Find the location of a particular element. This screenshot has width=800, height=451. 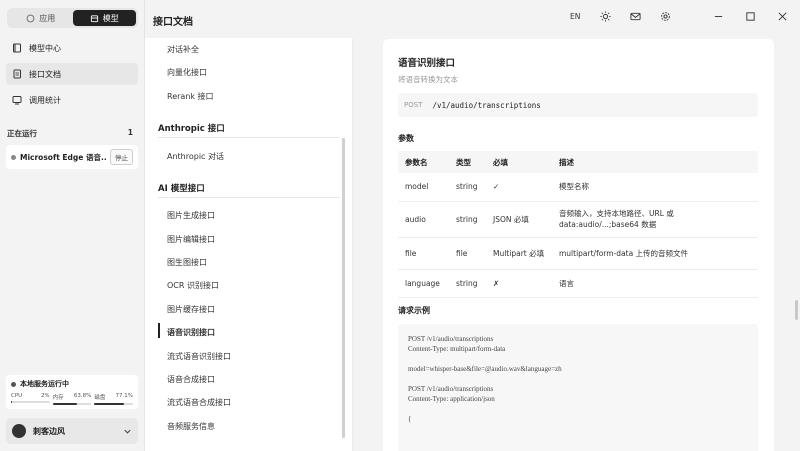

close-icon is located at coordinates (782, 16).